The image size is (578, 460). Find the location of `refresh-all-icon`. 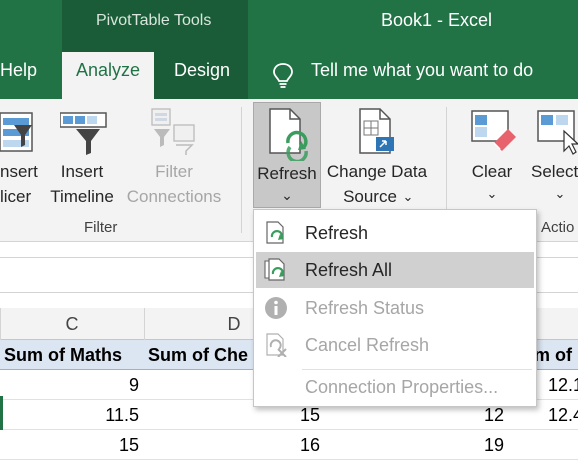

refresh-all-icon is located at coordinates (274, 269).